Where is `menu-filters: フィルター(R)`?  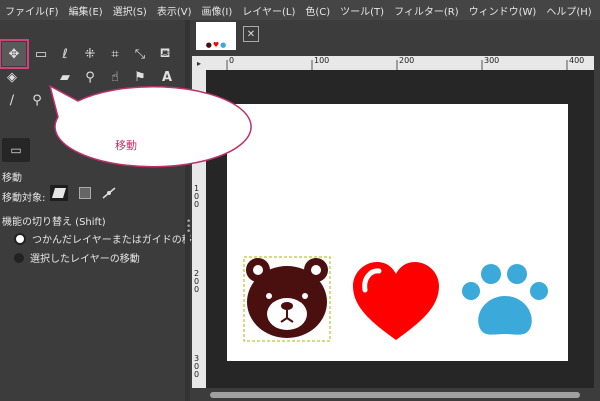 menu-filters: フィルター(R) is located at coordinates (426, 10).